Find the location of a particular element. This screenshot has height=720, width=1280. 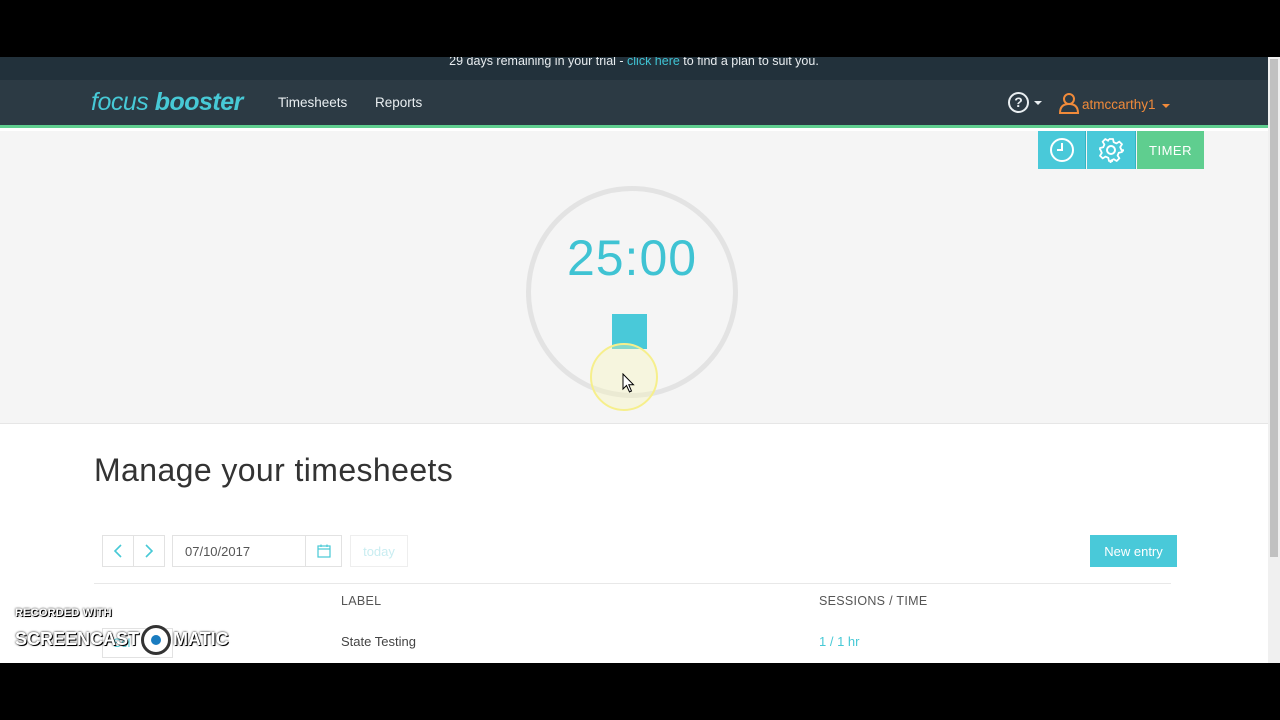

gear-icon is located at coordinates (1111, 150).